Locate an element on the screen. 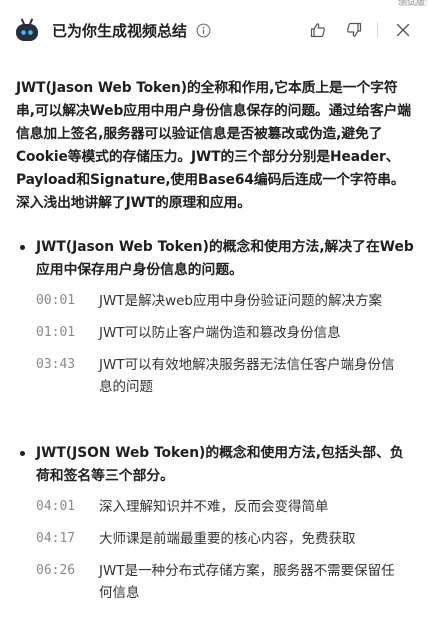  header-title: 已为你生成视频总结 is located at coordinates (120, 30).